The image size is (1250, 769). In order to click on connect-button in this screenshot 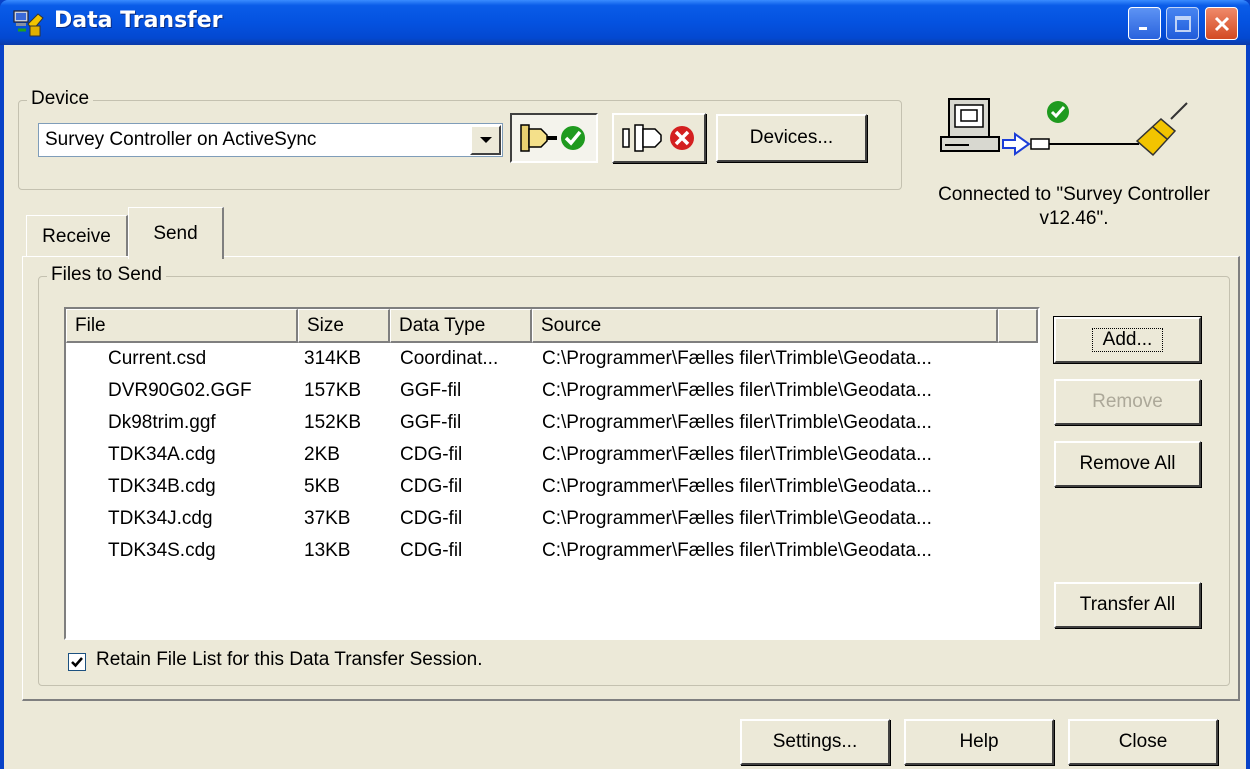, I will do `click(554, 138)`.